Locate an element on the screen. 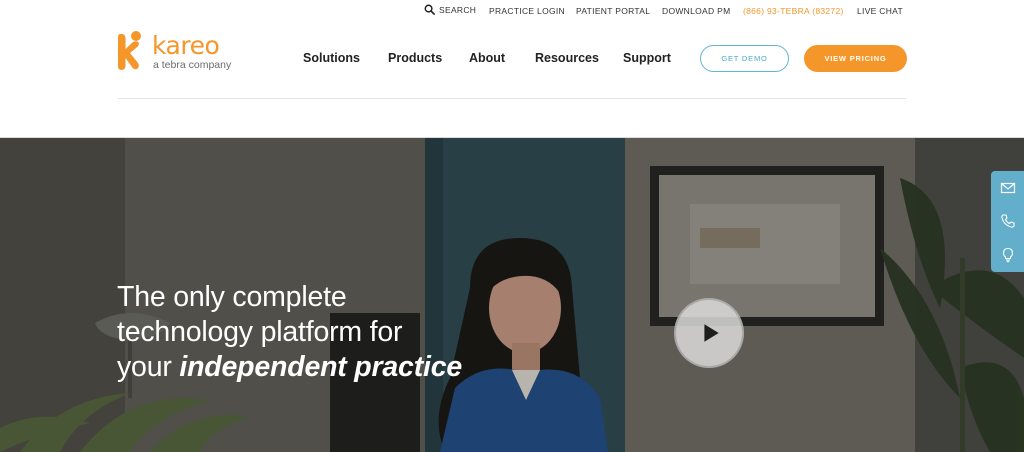  mail-icon is located at coordinates (1007, 187).